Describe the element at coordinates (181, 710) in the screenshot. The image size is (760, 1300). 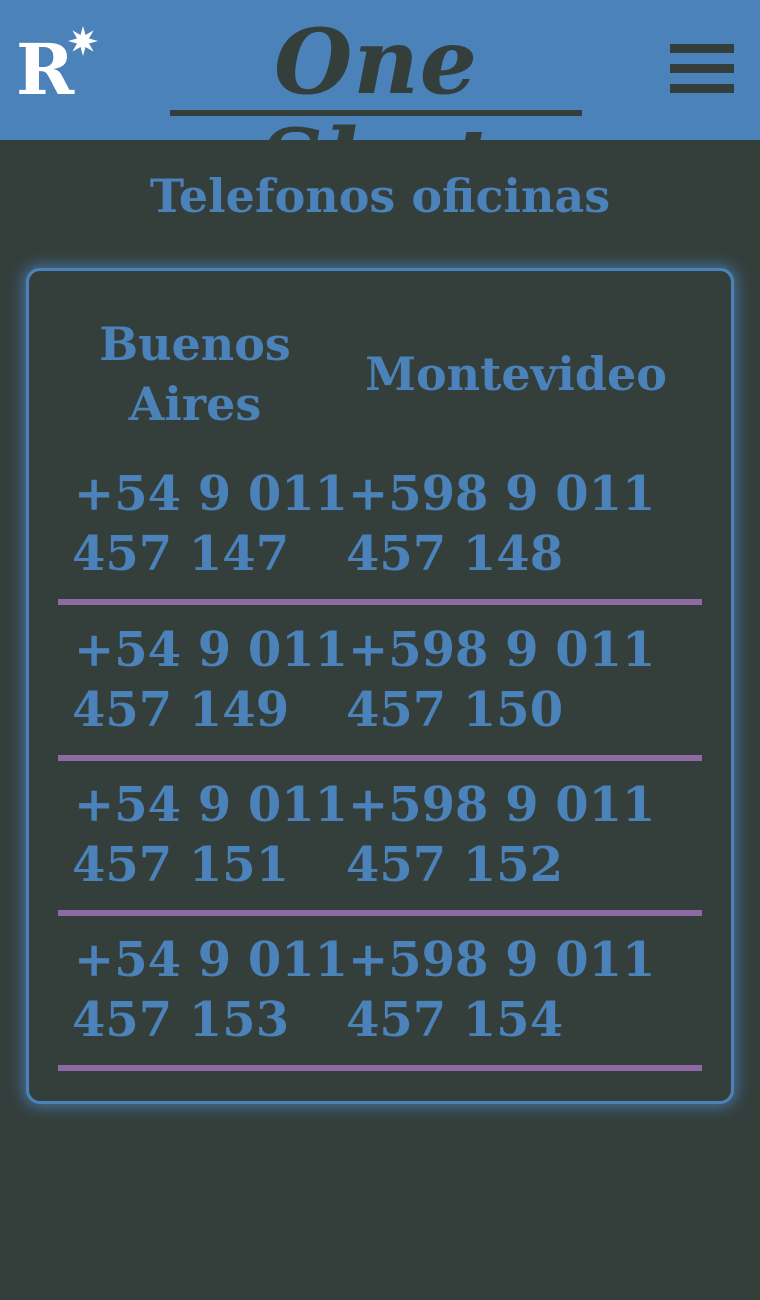
I see `phone-line: 457 149` at that location.